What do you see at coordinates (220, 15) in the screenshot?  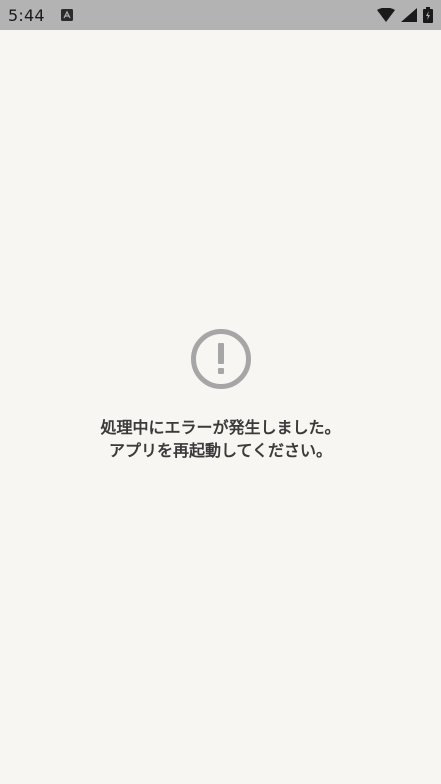 I see `status-bar: 5:44` at bounding box center [220, 15].